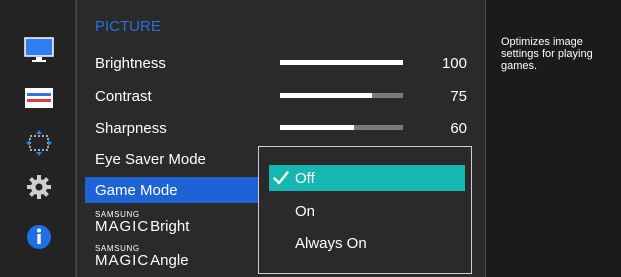 This screenshot has width=621, height=277. What do you see at coordinates (131, 128) in the screenshot?
I see `menu-item-label: Sharpness` at bounding box center [131, 128].